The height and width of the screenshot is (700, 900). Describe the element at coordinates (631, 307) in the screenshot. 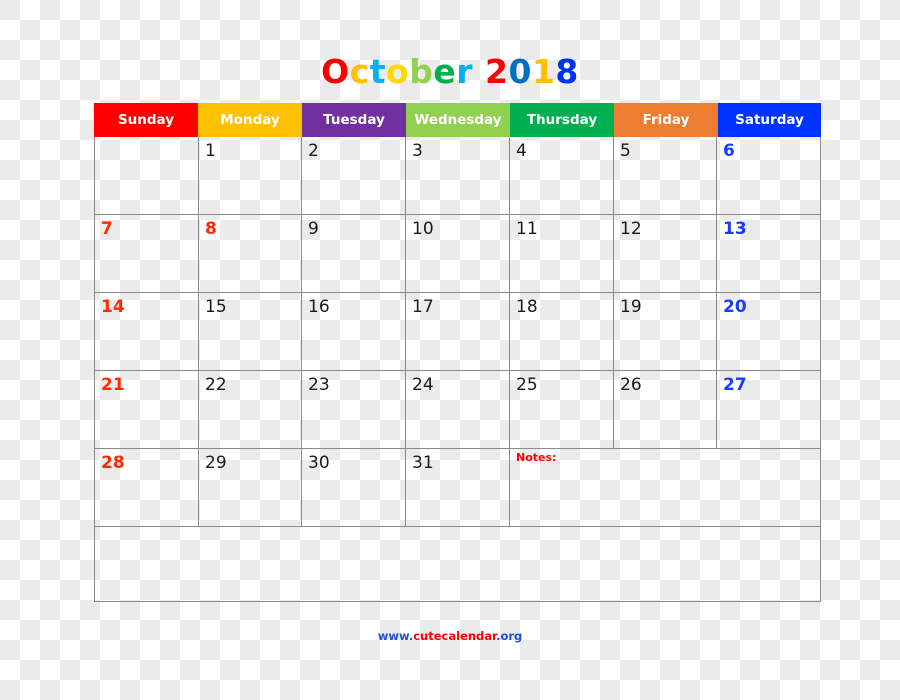

I see `day-number: 19` at that location.